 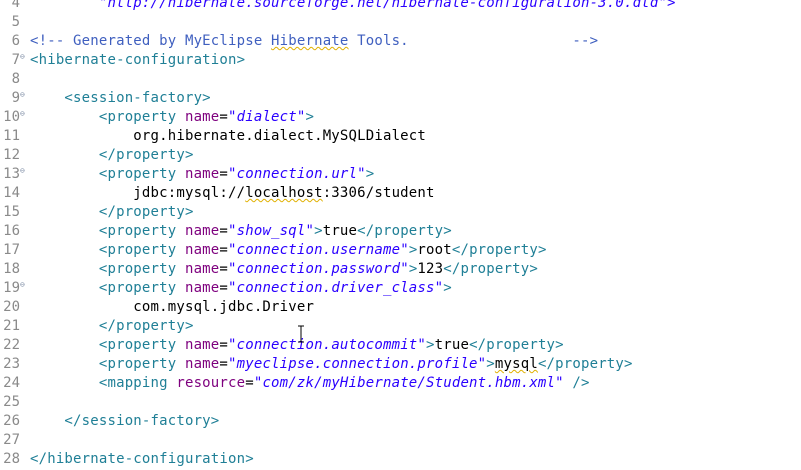 I want to click on code-token: Tools. -->, so click(x=473, y=41).